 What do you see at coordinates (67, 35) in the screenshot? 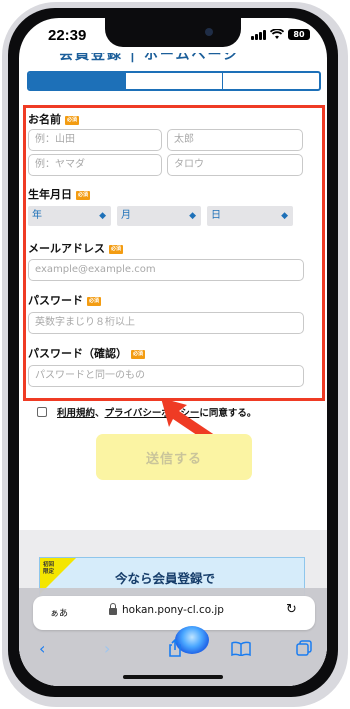
I see `status-time: 22:39` at bounding box center [67, 35].